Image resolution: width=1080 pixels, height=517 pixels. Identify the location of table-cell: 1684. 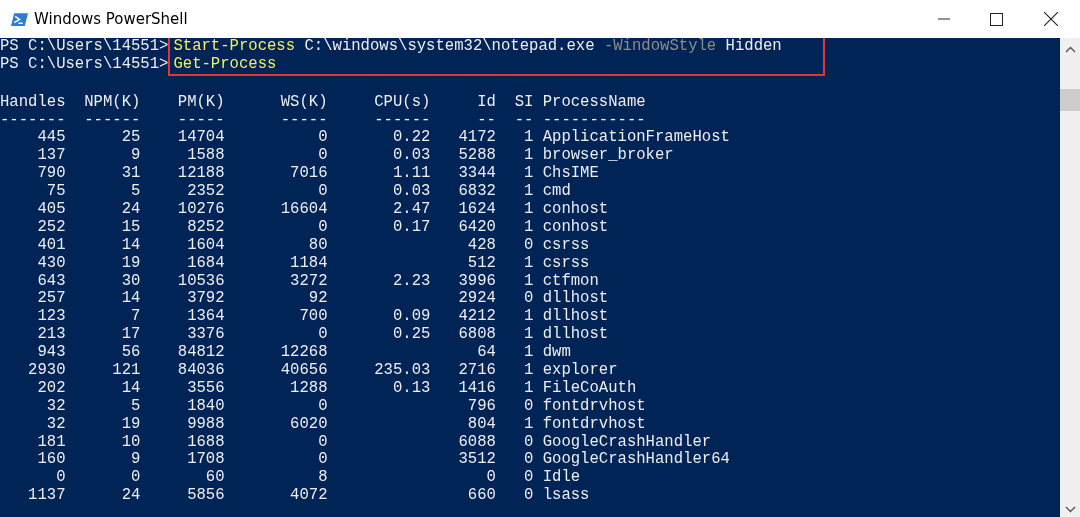
(206, 263).